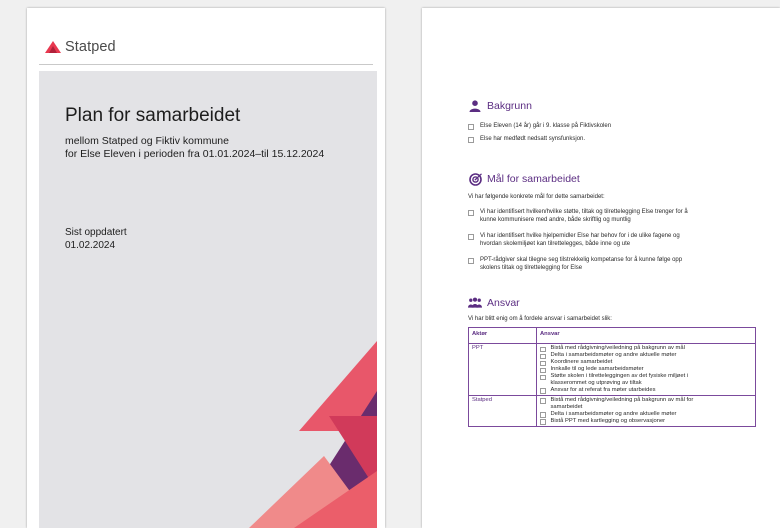 The image size is (780, 528). What do you see at coordinates (475, 179) in the screenshot?
I see `target-icon` at bounding box center [475, 179].